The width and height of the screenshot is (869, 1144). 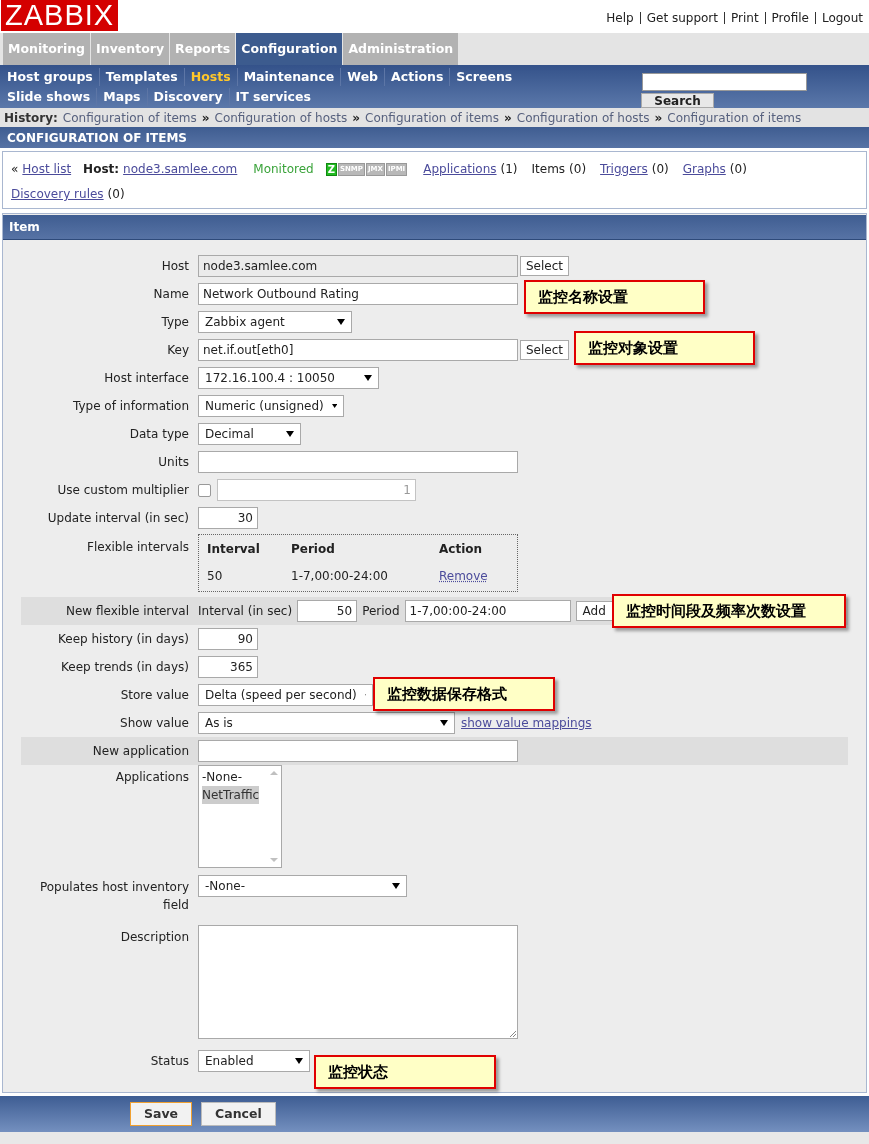 I want to click on count: (1), so click(x=509, y=169).